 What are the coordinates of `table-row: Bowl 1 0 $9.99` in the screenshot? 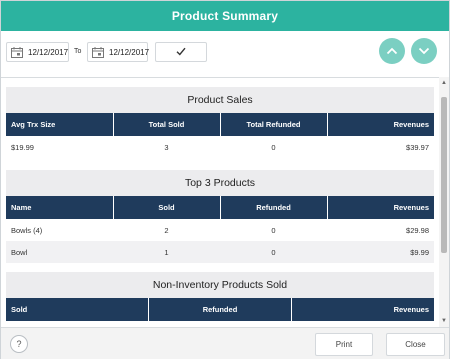 It's located at (220, 252).